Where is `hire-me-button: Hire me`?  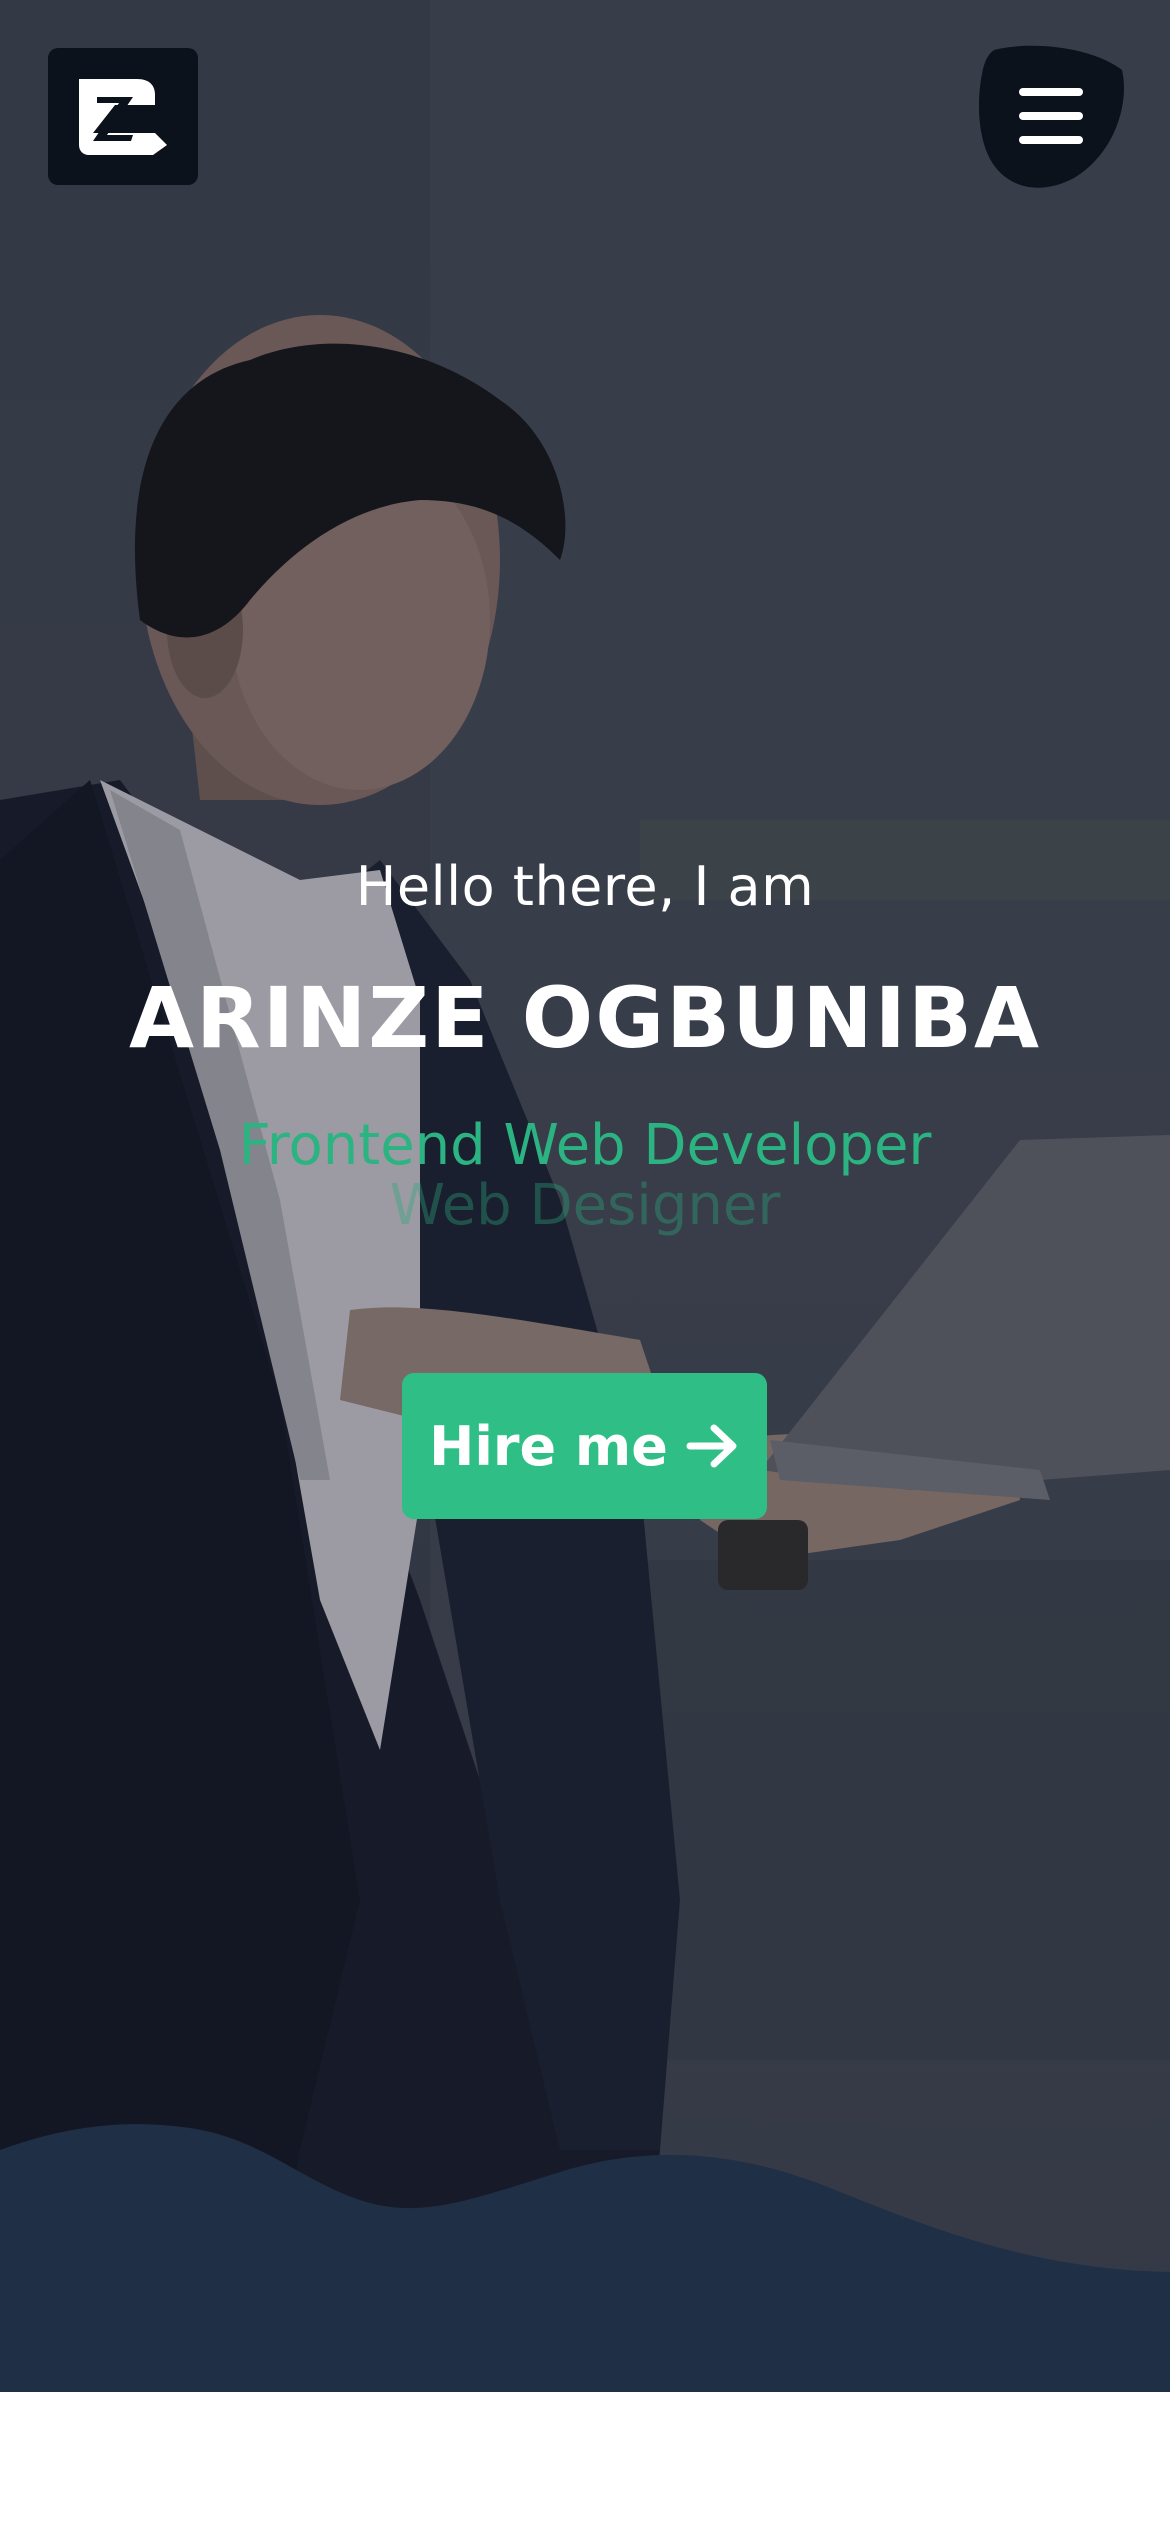 hire-me-button: Hire me is located at coordinates (584, 1446).